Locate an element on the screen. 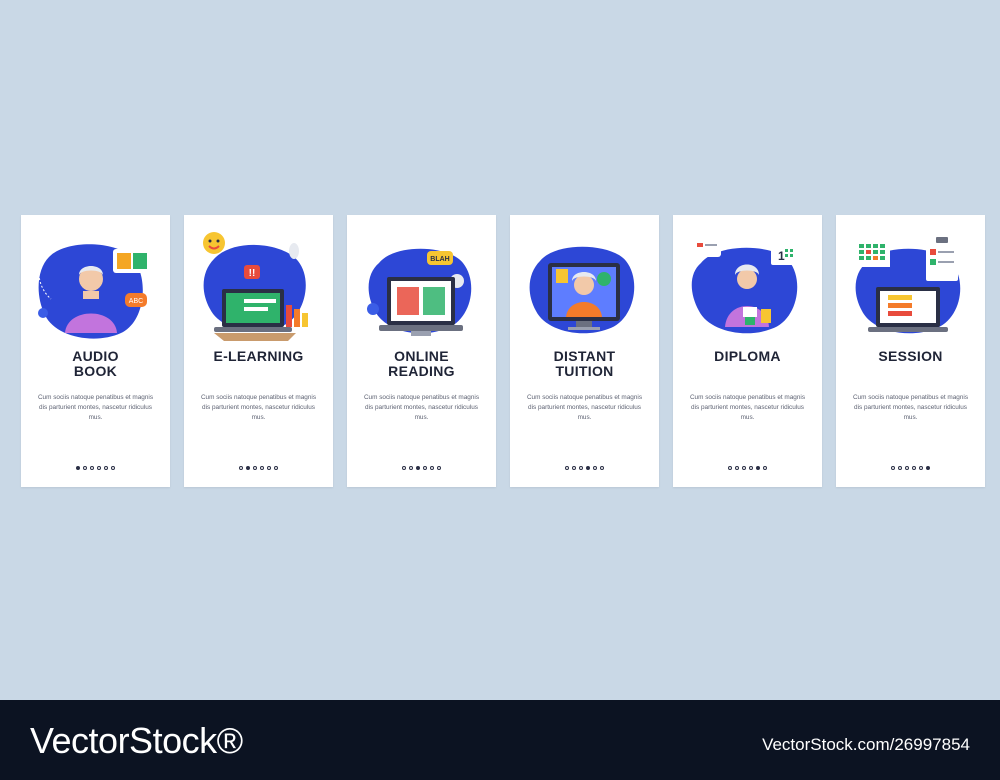  diploma-illustration: 1 is located at coordinates (744, 286).